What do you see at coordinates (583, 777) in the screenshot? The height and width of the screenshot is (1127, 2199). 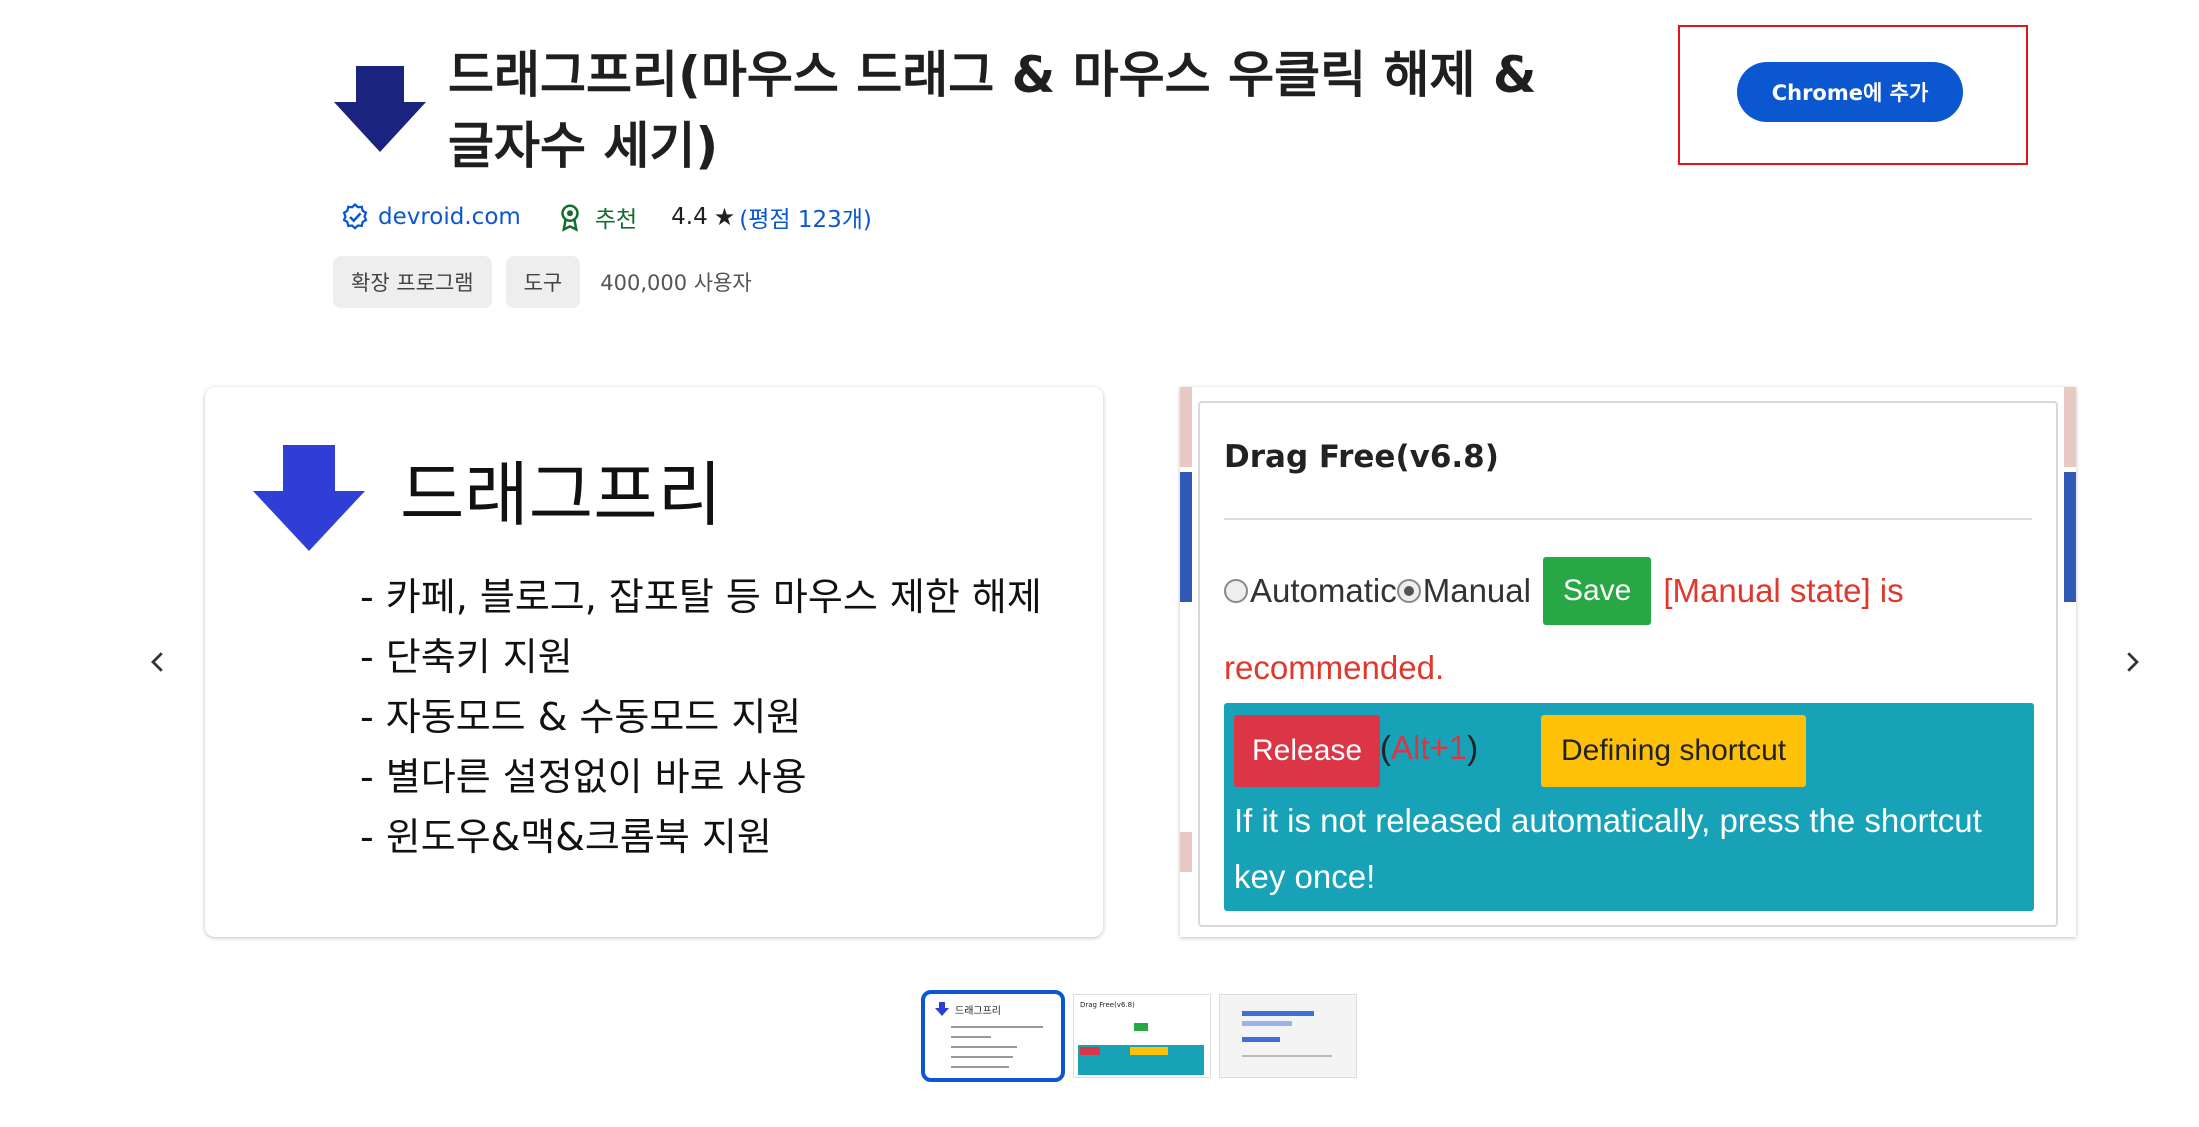 I see `feature-item: - 별다른 설정없이 바로 사용` at bounding box center [583, 777].